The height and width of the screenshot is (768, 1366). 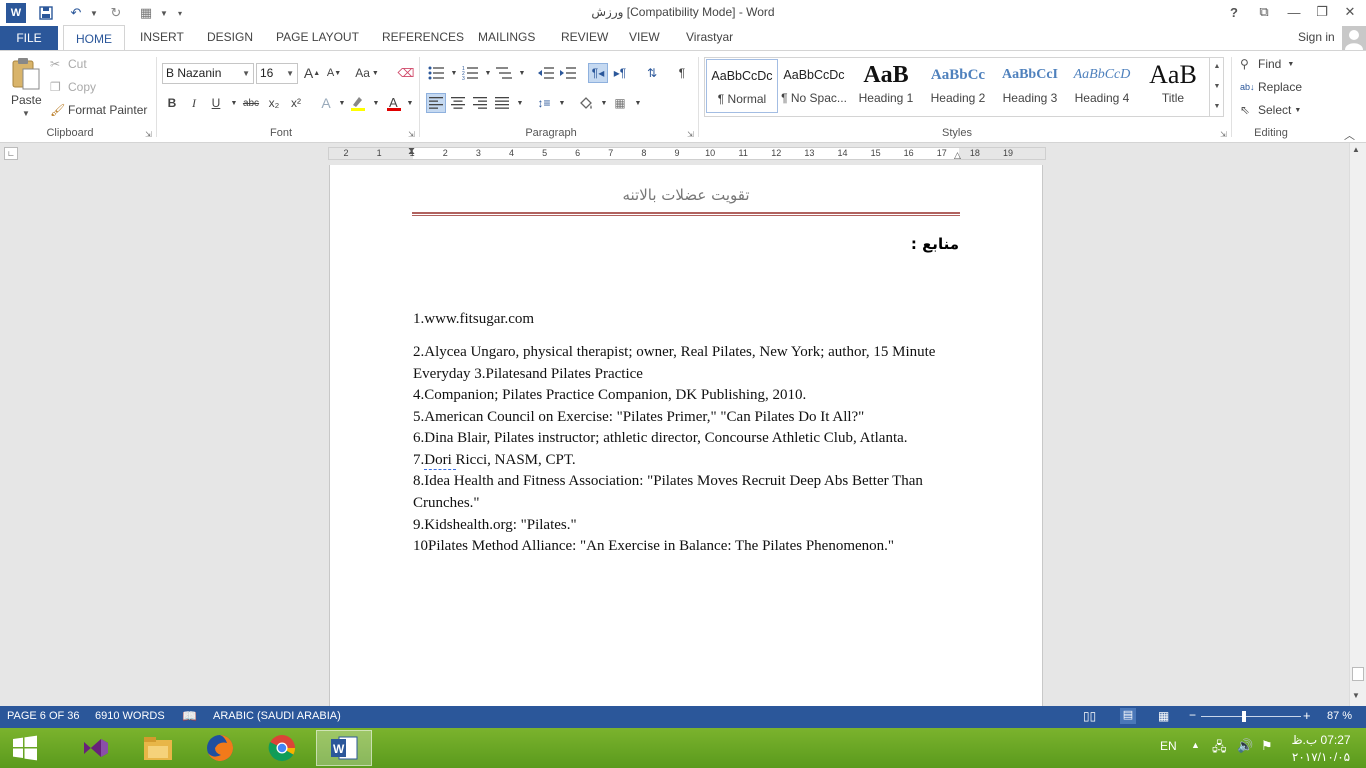 What do you see at coordinates (367, 73) in the screenshot?
I see `change-case-button: Aa ▼` at bounding box center [367, 73].